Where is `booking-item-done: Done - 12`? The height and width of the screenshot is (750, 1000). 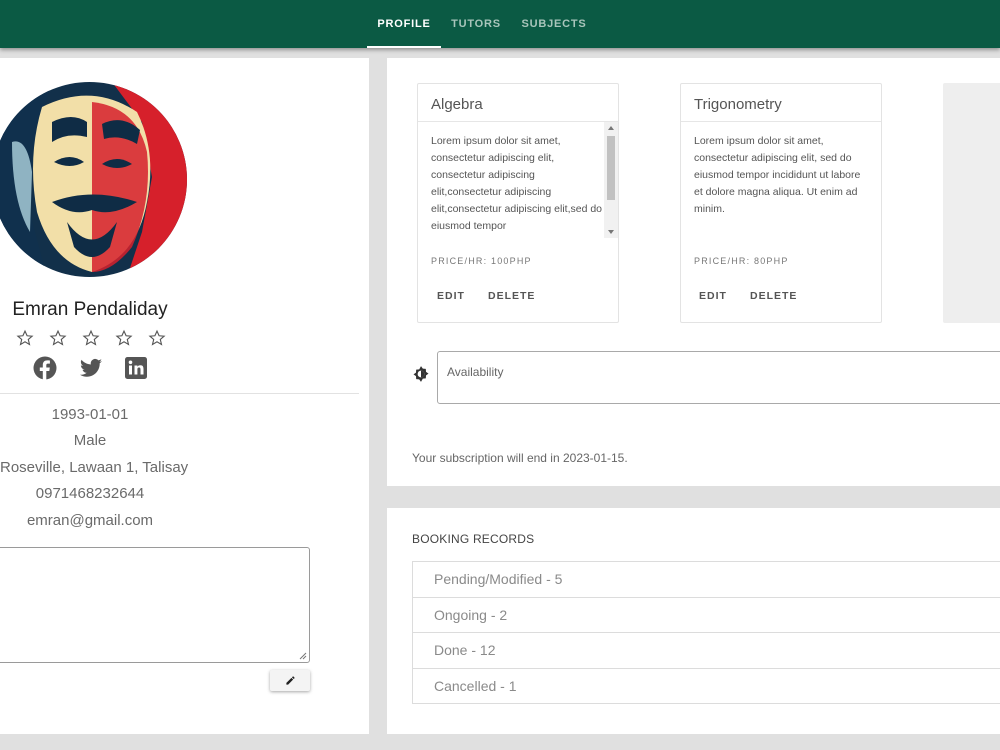
booking-item-done: Done - 12 is located at coordinates (706, 651).